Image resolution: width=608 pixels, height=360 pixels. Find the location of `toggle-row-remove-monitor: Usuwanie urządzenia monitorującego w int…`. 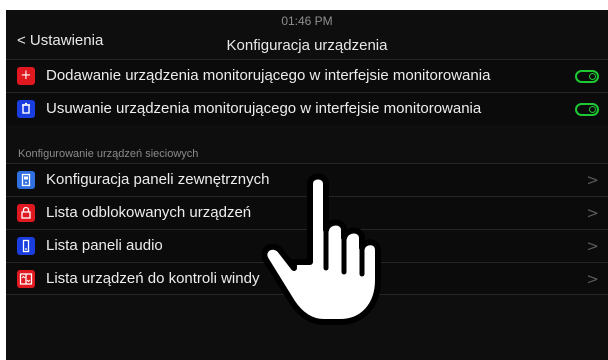

toggle-row-remove-monitor: Usuwanie urządzenia monitorującego w int… is located at coordinates (307, 108).